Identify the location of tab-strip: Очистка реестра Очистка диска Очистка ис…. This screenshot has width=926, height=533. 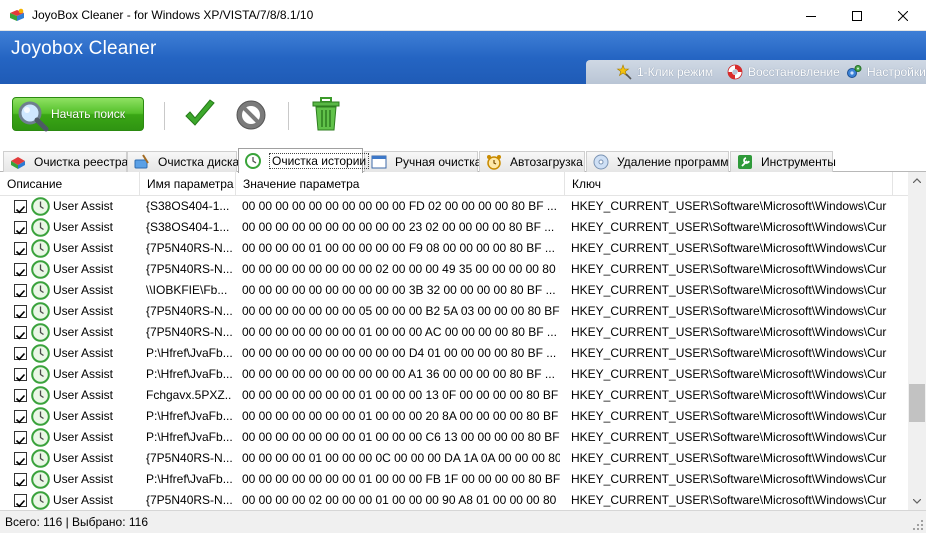
(463, 160).